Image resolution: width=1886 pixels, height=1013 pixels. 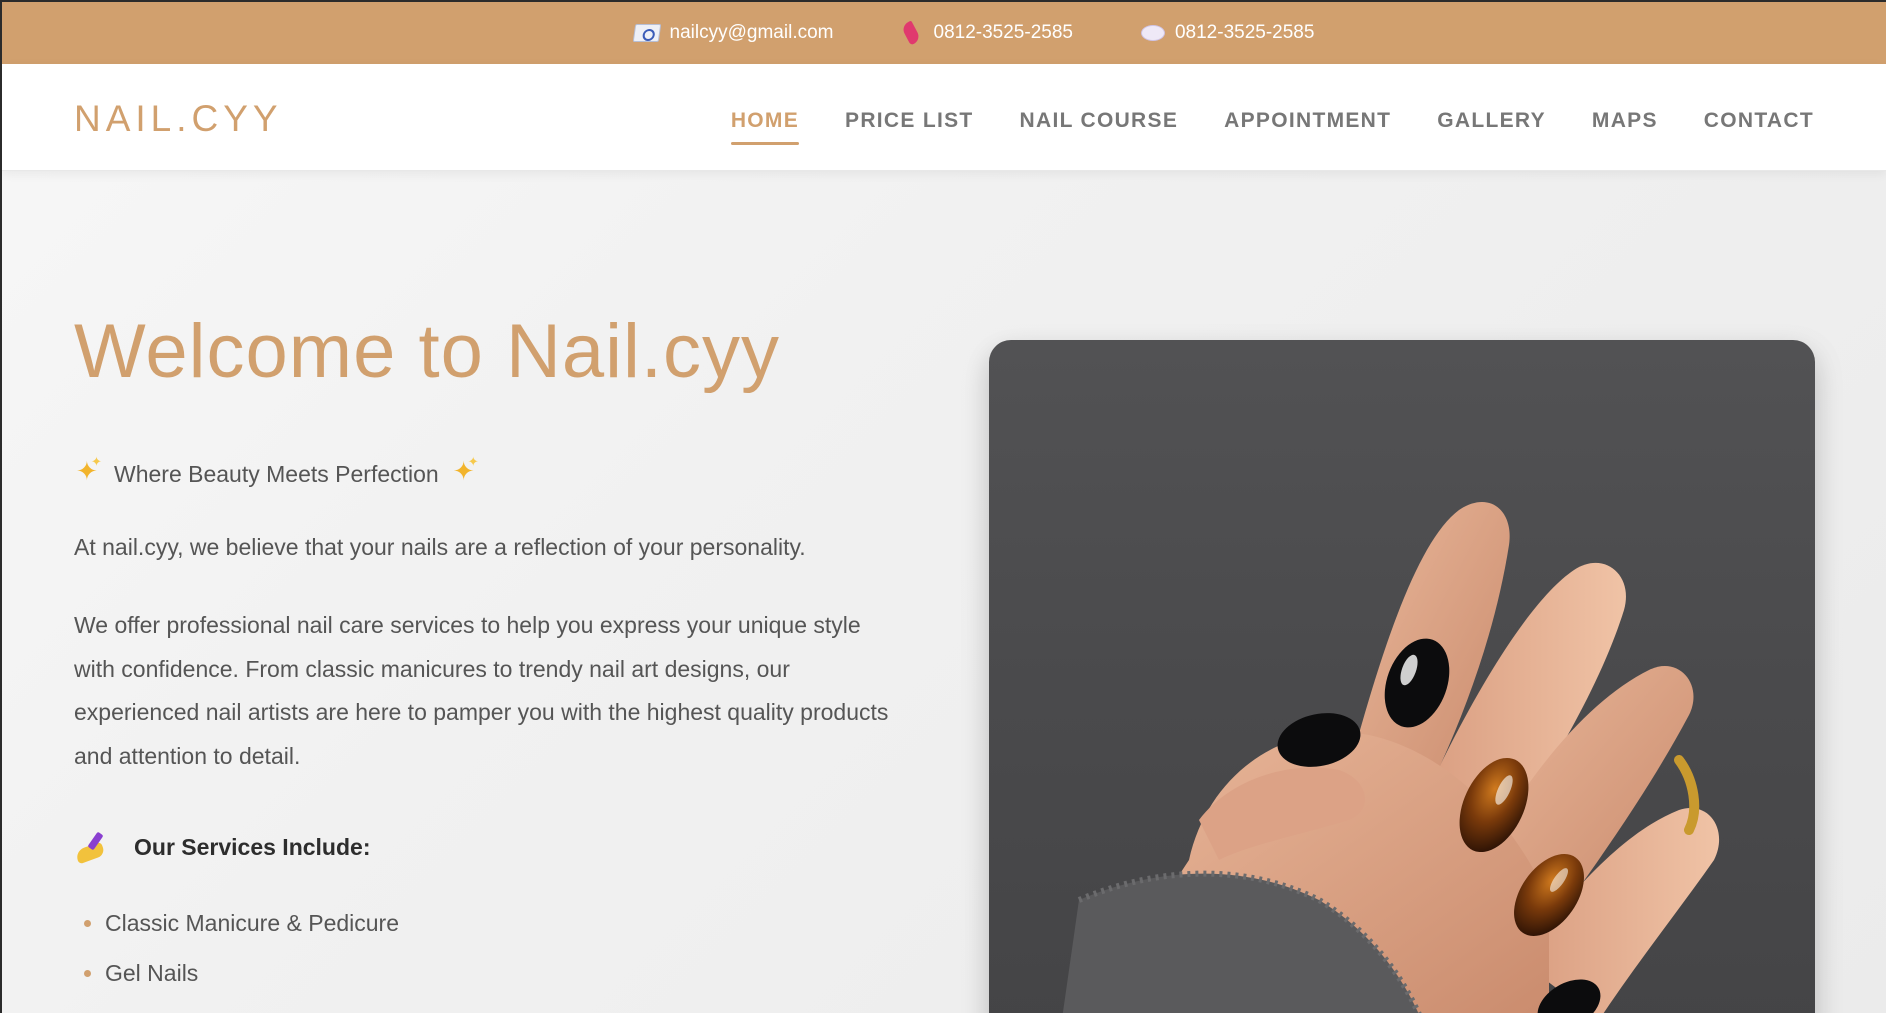 I want to click on chat-contact: 0812-3525-2585, so click(x=1227, y=33).